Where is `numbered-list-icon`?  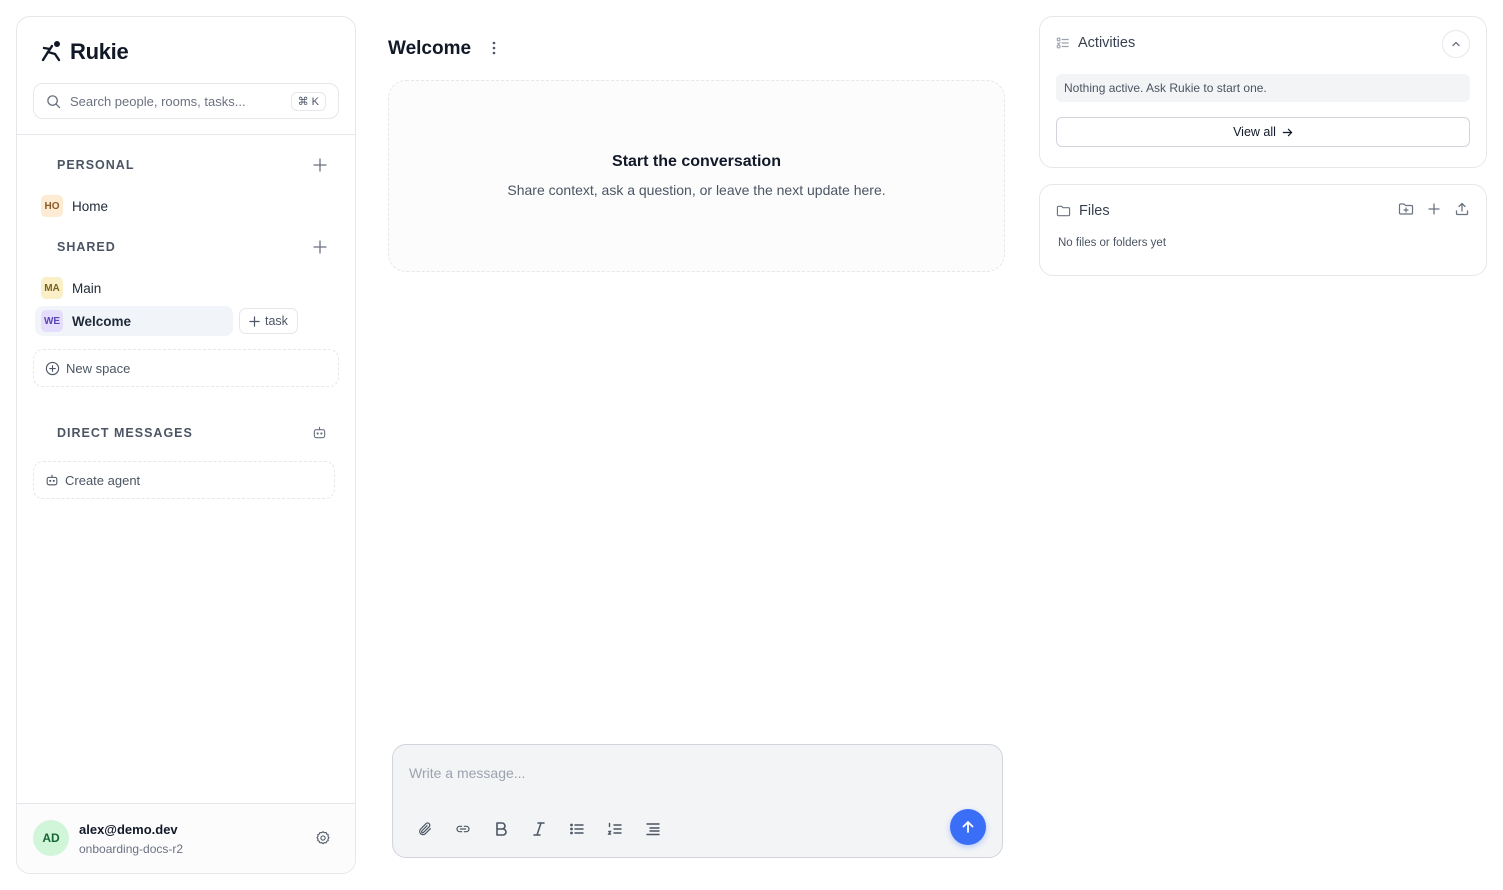
numbered-list-icon is located at coordinates (615, 829).